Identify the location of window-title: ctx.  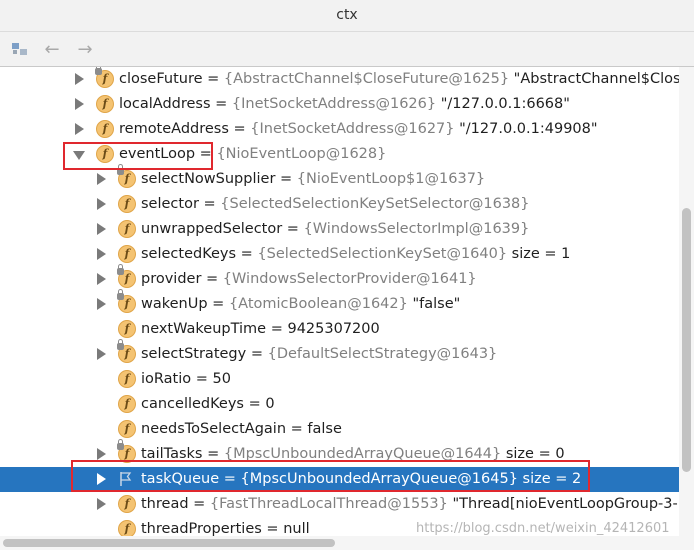
(347, 15).